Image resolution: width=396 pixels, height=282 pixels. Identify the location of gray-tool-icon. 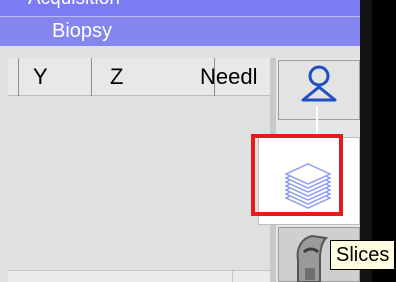
(312, 258).